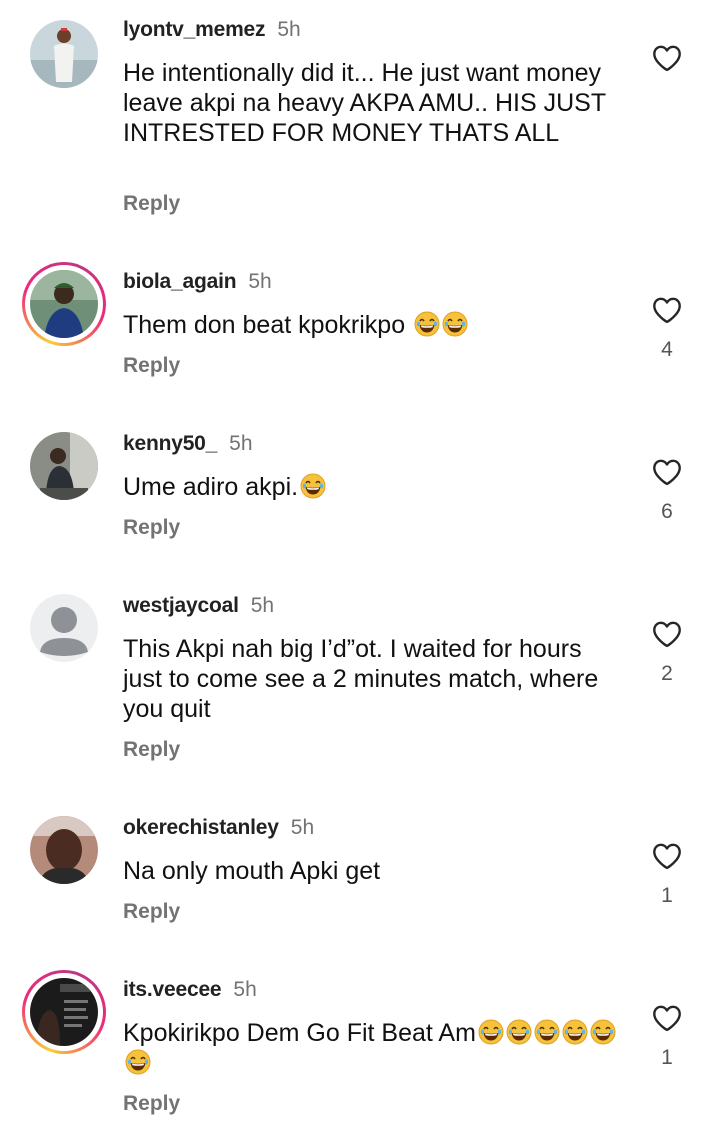  What do you see at coordinates (180, 281) in the screenshot?
I see `username: biola_again` at bounding box center [180, 281].